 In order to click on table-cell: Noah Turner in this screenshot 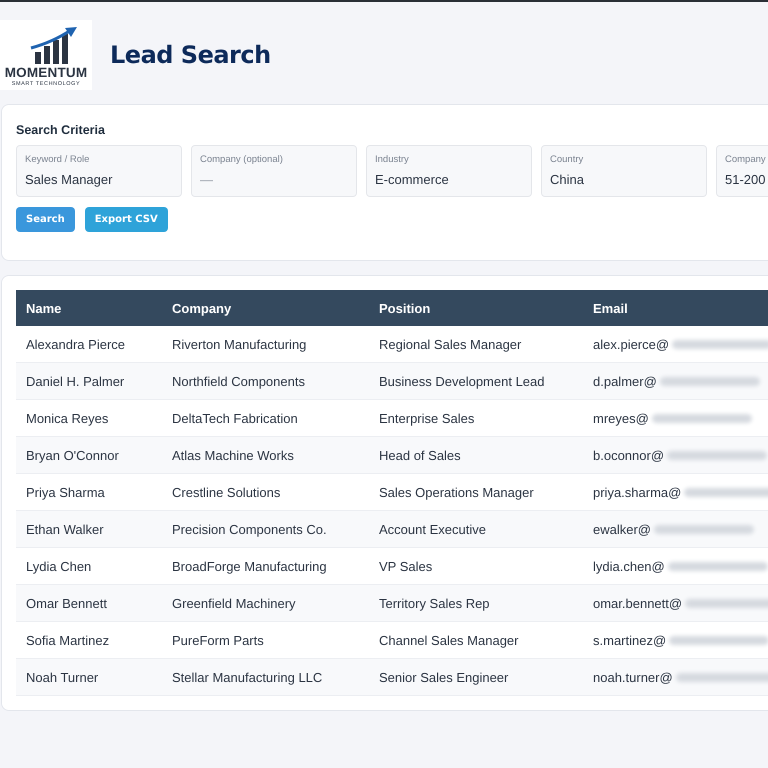, I will do `click(89, 677)`.